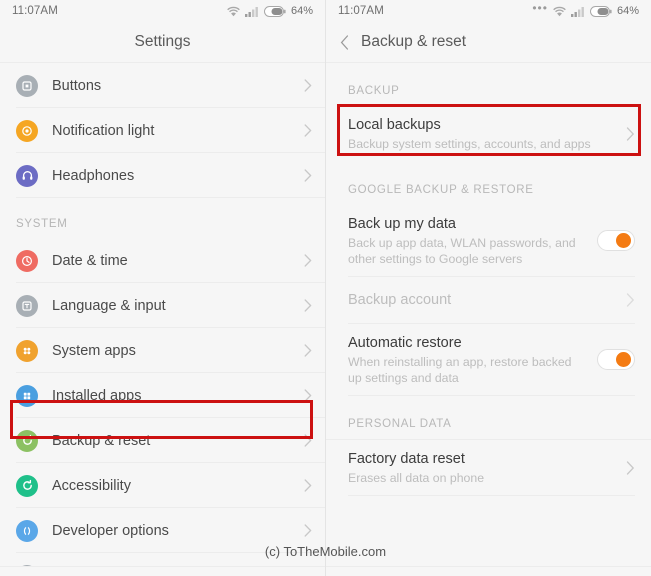  What do you see at coordinates (109, 305) in the screenshot?
I see `sidebar-item-label: Language & input` at bounding box center [109, 305].